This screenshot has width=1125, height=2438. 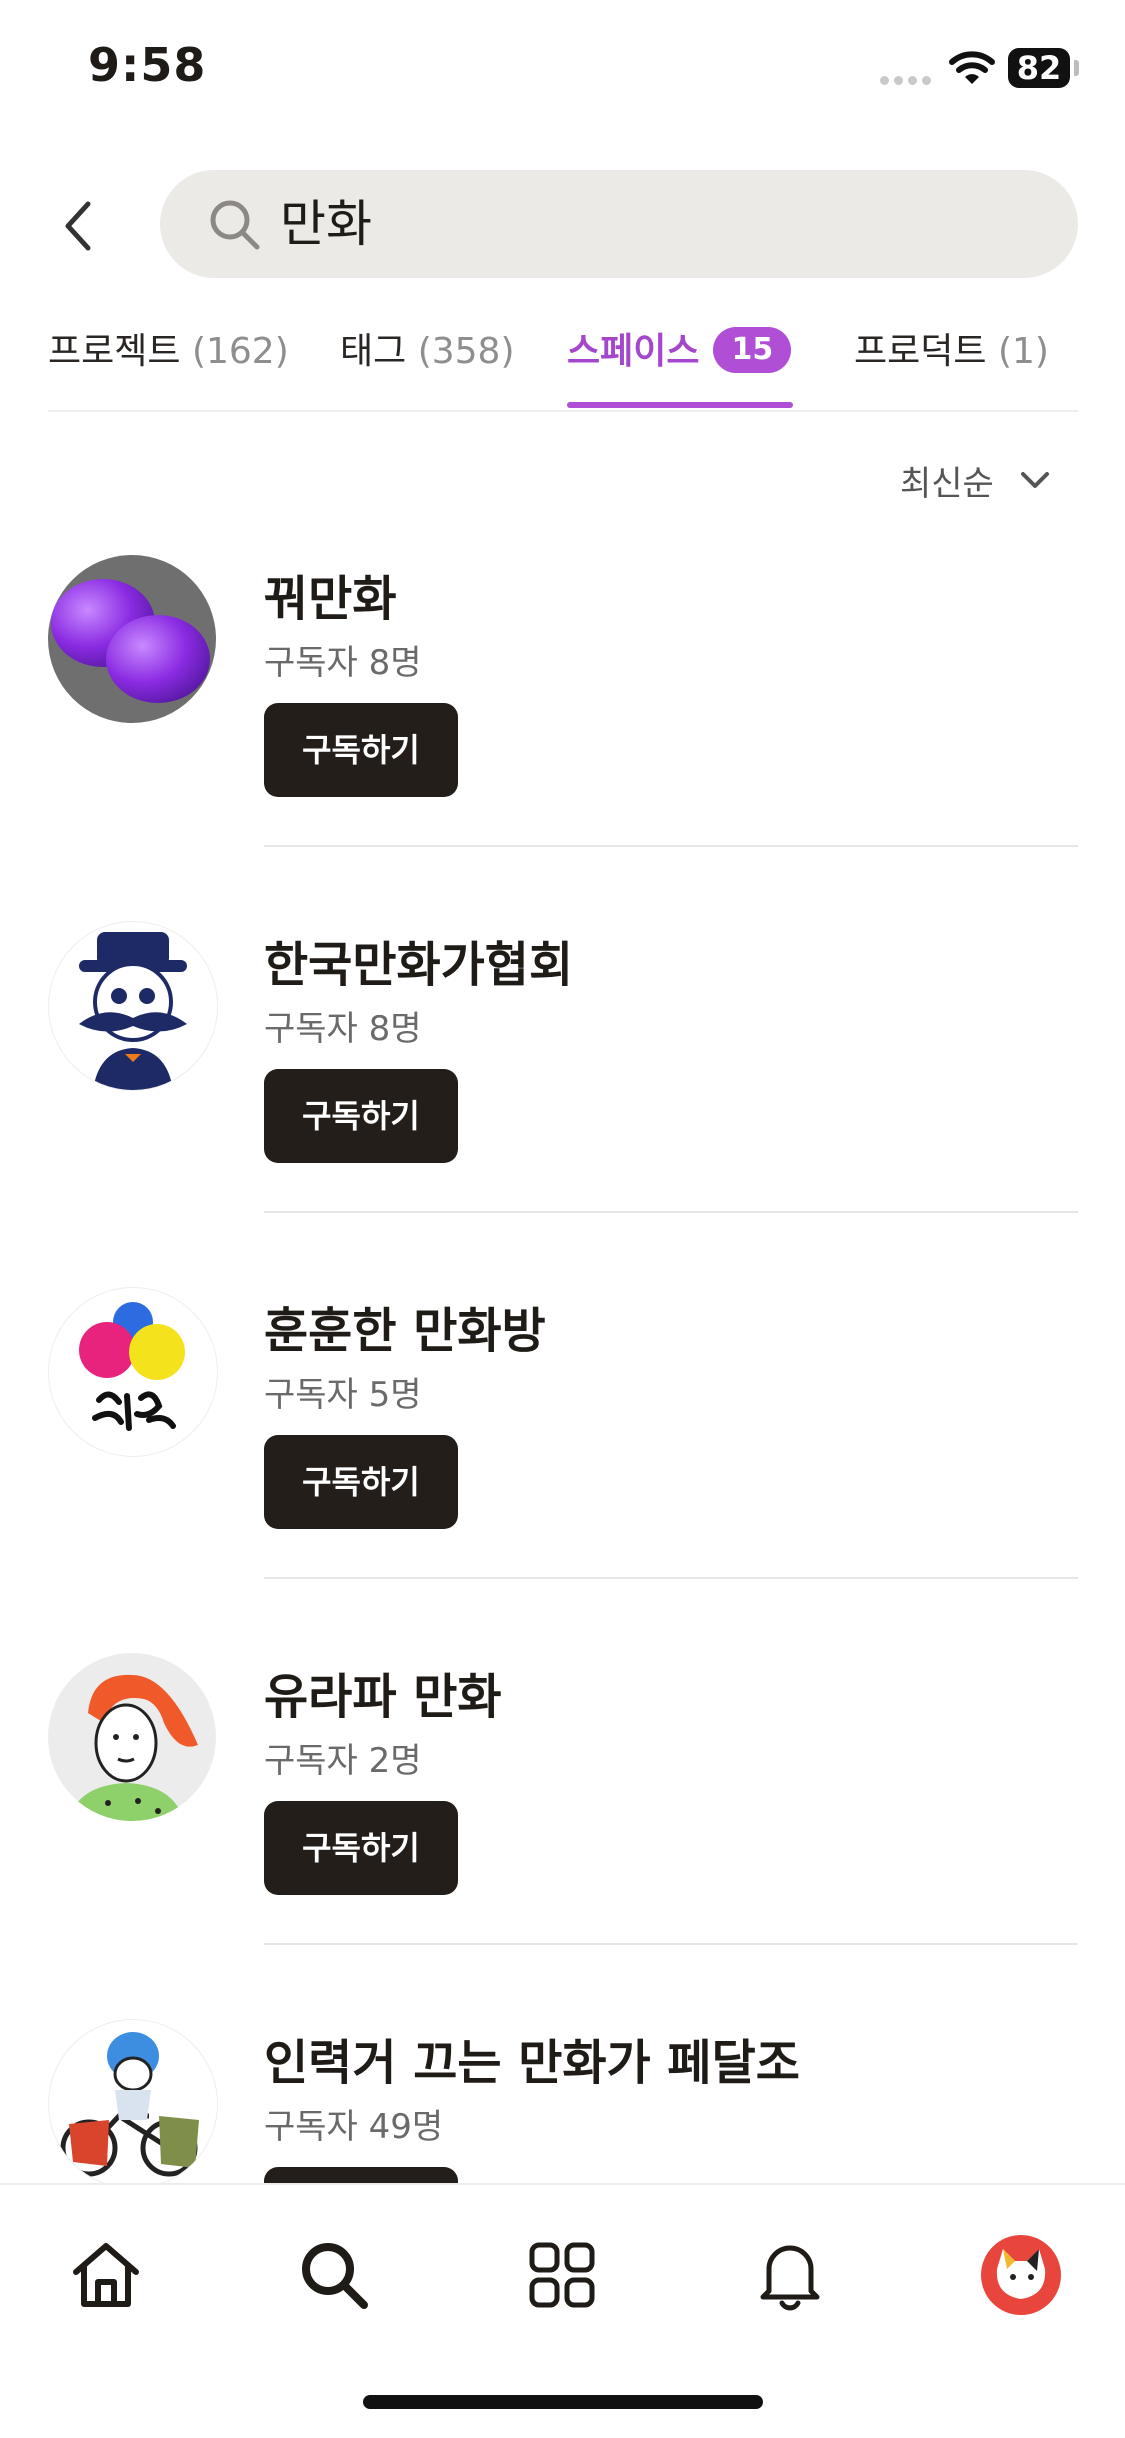 What do you see at coordinates (383, 1697) in the screenshot?
I see `space-name: 유라파 만화` at bounding box center [383, 1697].